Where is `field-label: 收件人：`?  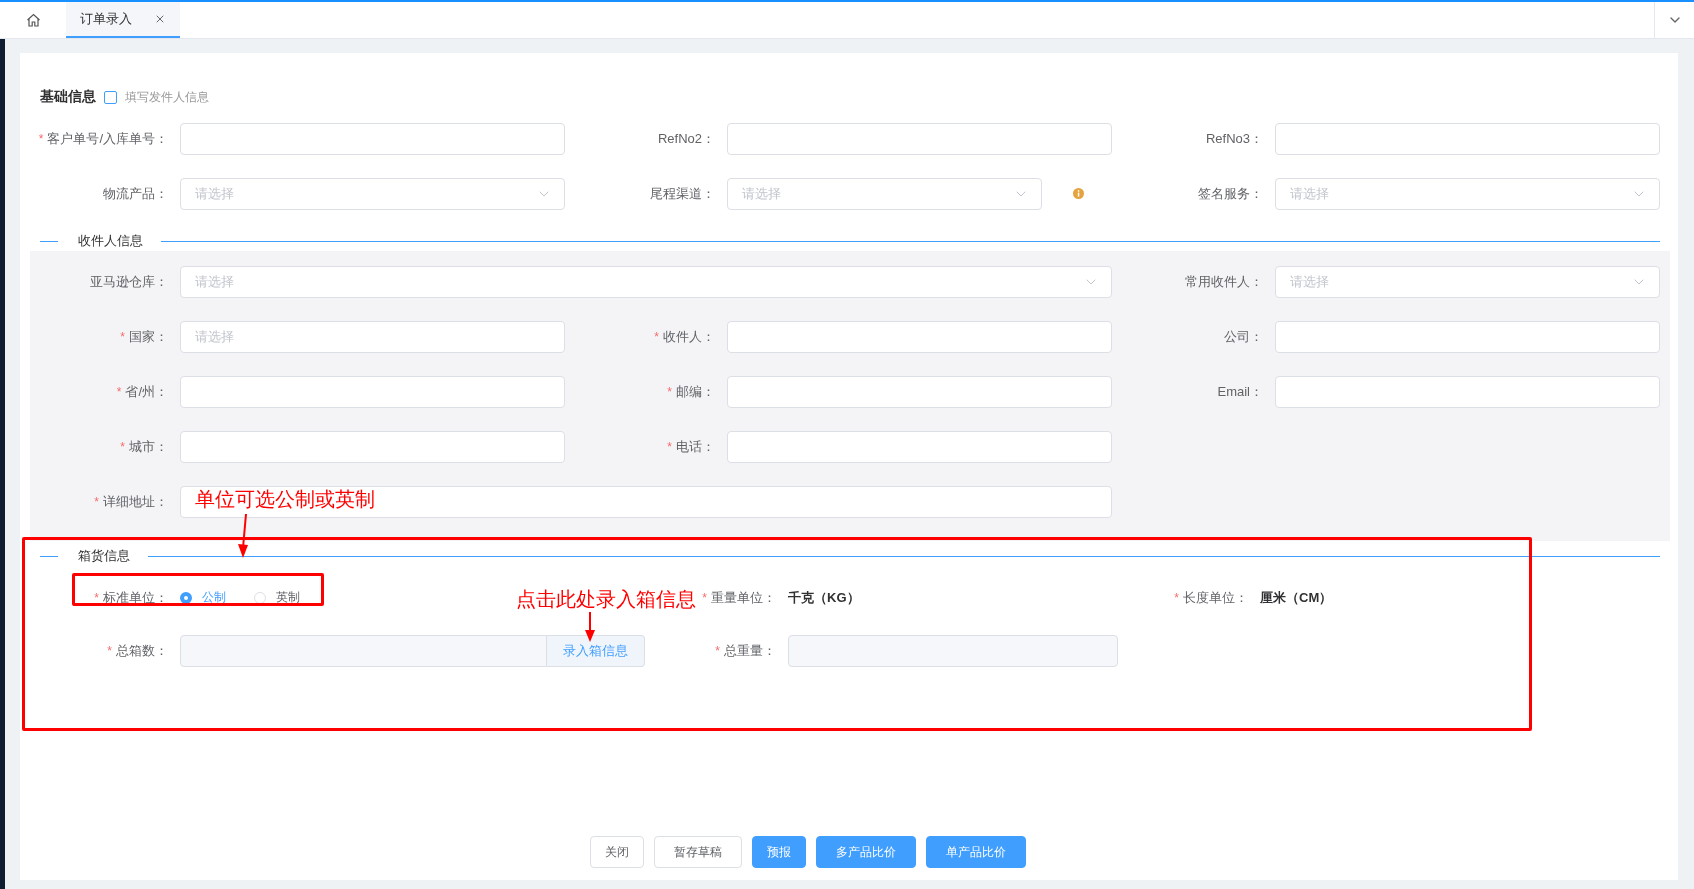 field-label: 收件人： is located at coordinates (689, 336).